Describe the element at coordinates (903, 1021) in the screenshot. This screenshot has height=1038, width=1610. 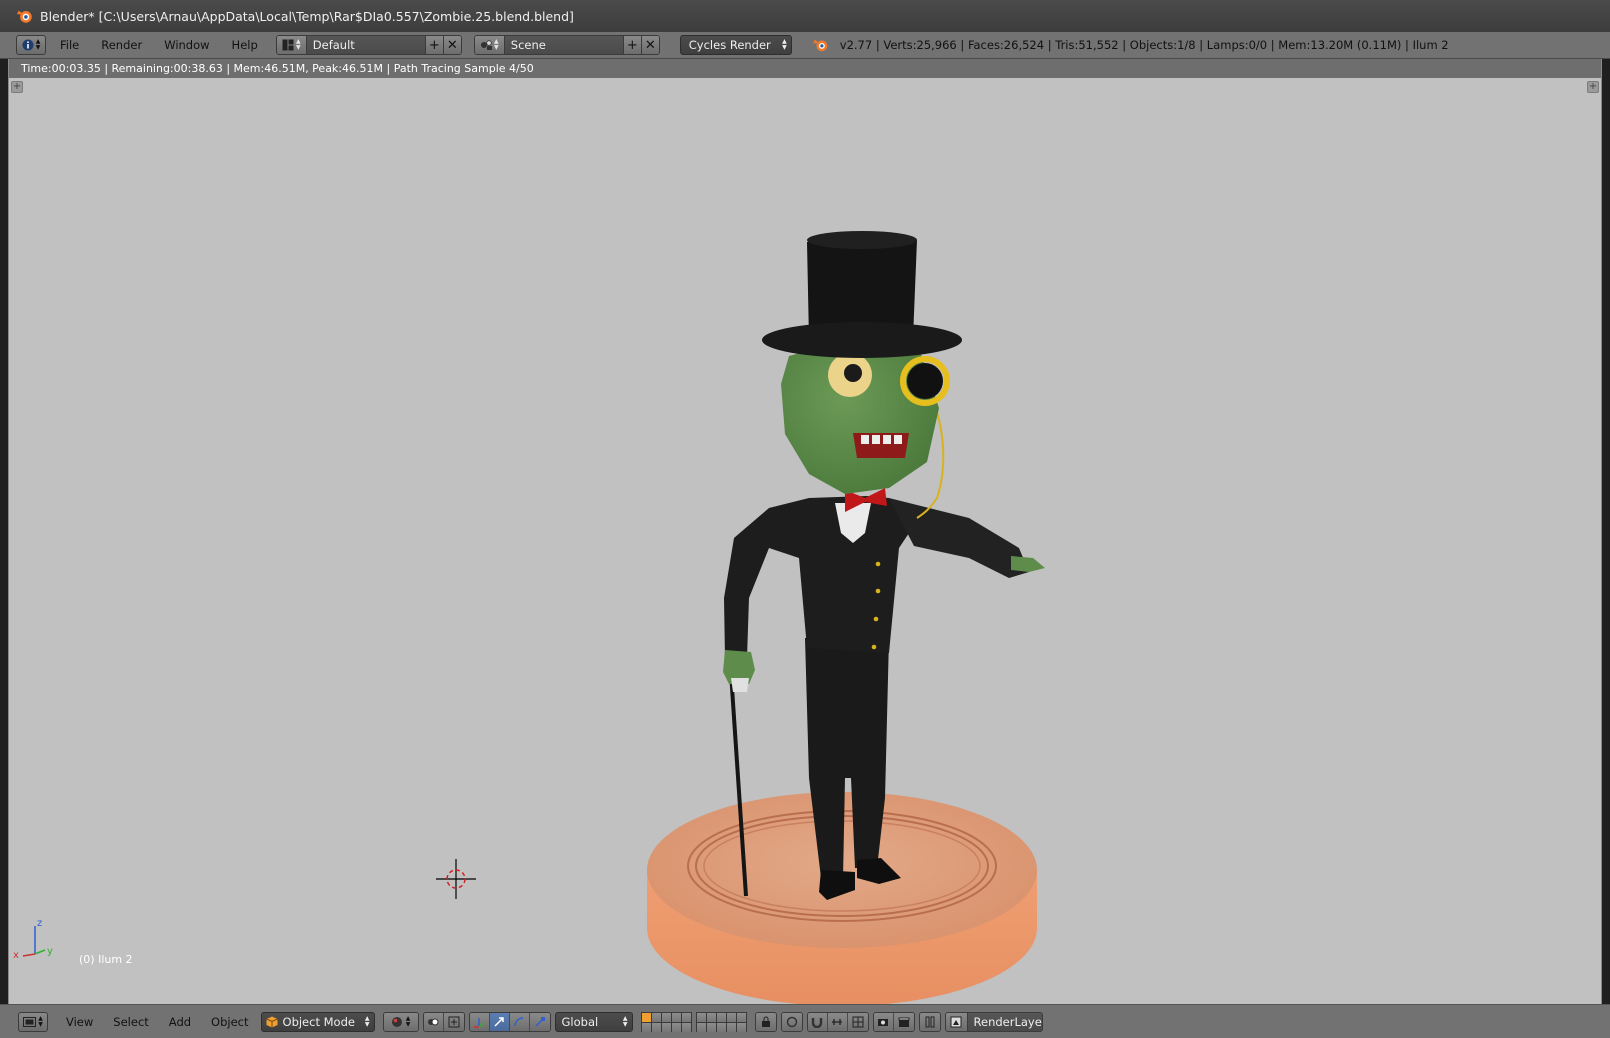
I see `opengl-animation-button` at that location.